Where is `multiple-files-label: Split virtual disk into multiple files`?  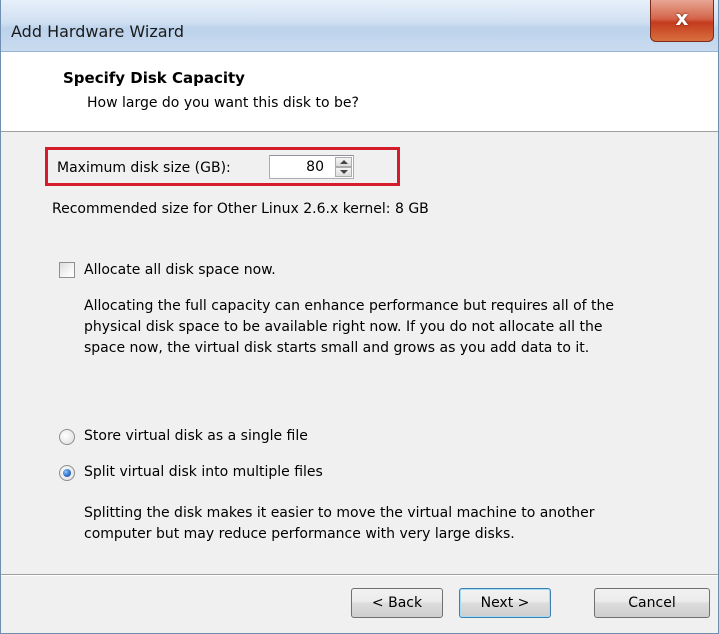
multiple-files-label: Split virtual disk into multiple files is located at coordinates (203, 472).